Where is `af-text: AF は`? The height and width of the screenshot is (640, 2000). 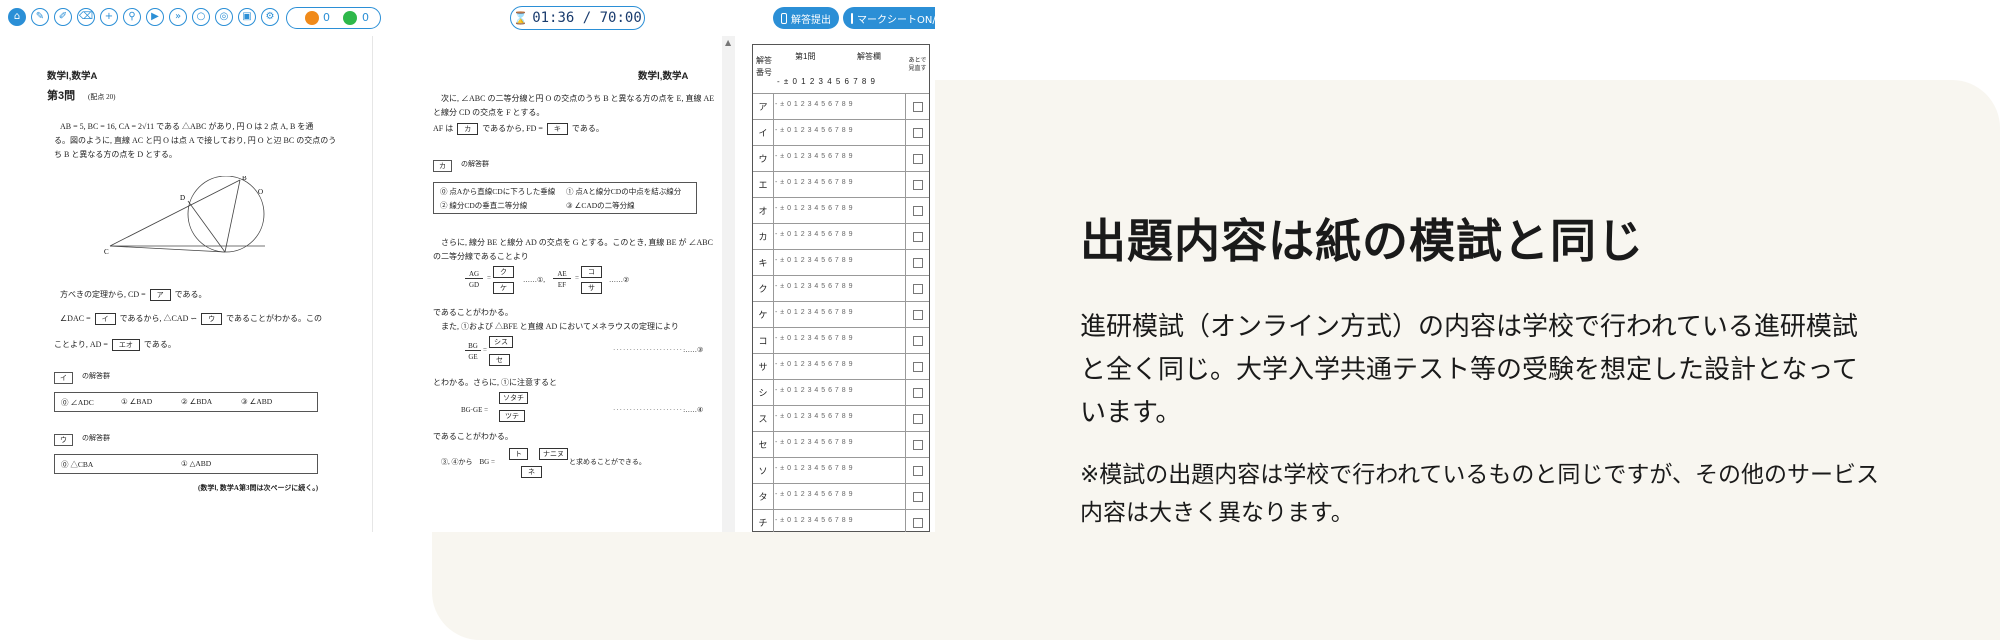
af-text: AF は is located at coordinates (443, 128).